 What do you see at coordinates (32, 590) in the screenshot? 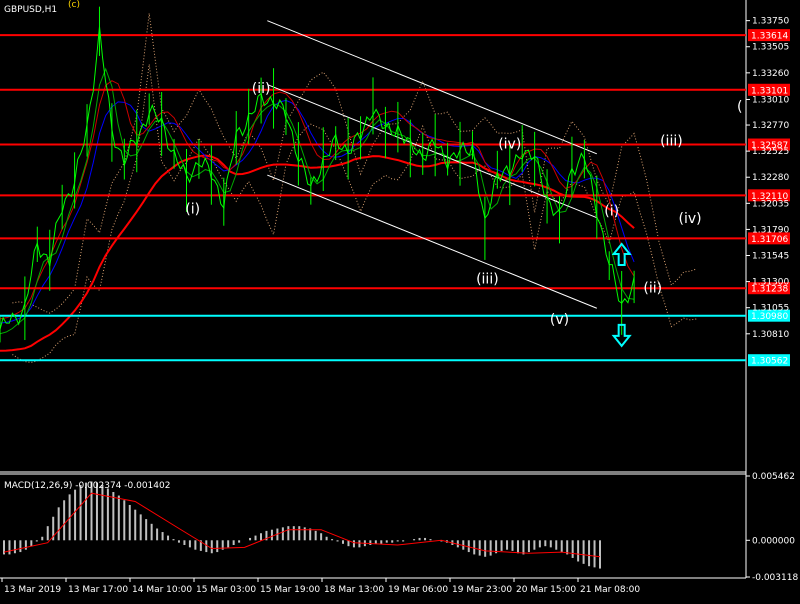
I see `time-tick-label: 13 Mar 2019` at bounding box center [32, 590].